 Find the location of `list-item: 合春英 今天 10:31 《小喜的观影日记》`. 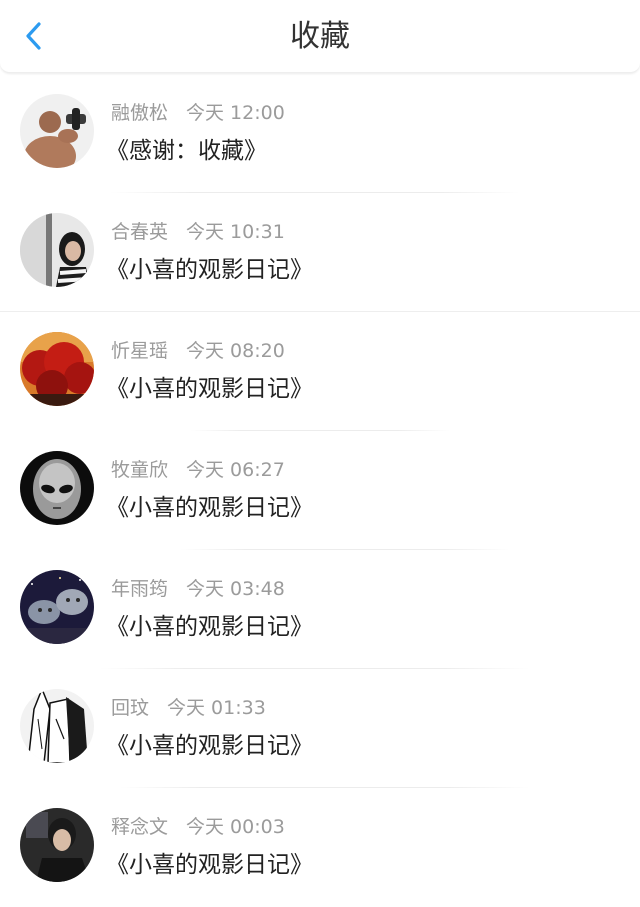

list-item: 合春英 今天 10:31 《小喜的观影日记》 is located at coordinates (320, 252).